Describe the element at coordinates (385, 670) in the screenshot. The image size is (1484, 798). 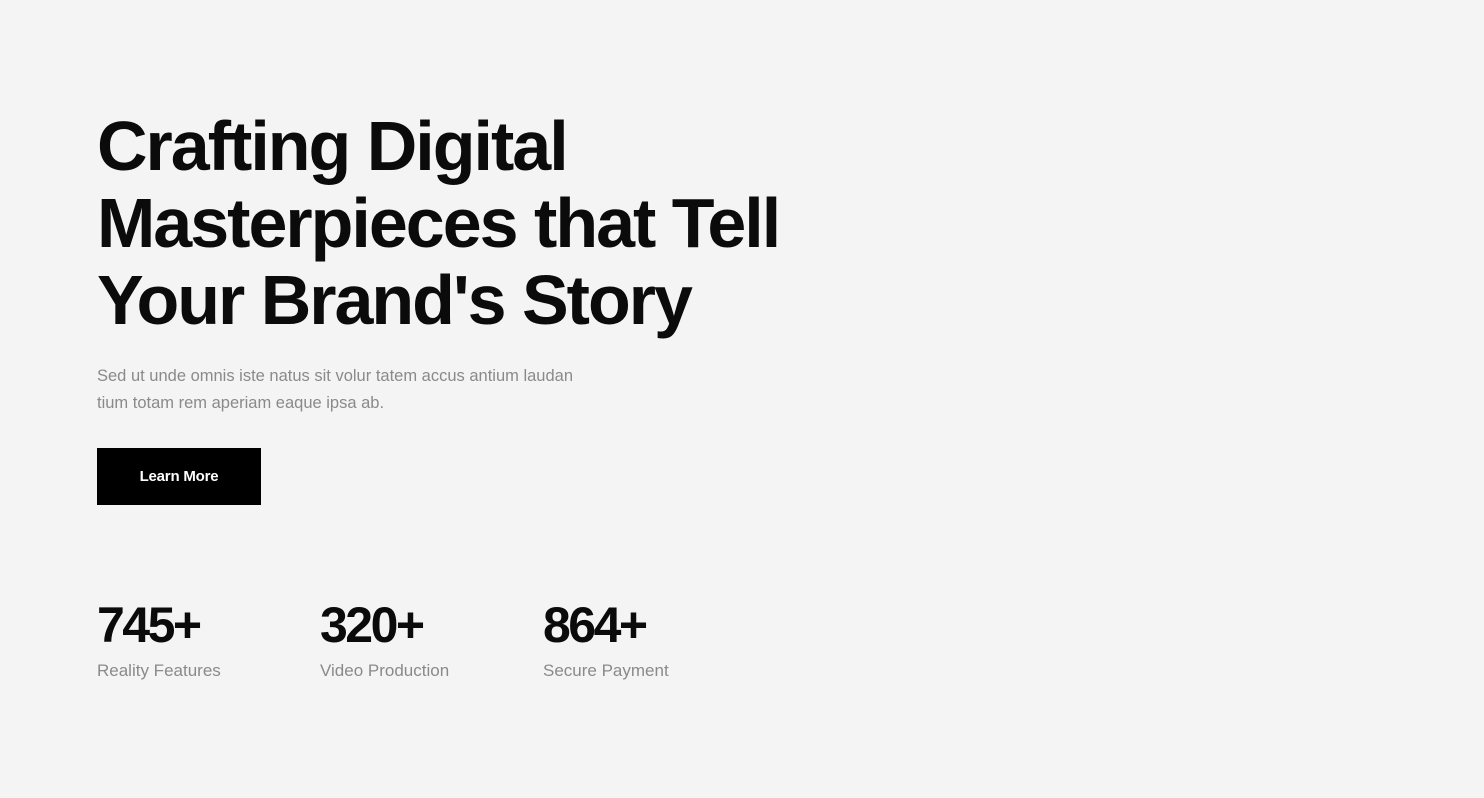
I see `stat-label: Video Production` at that location.